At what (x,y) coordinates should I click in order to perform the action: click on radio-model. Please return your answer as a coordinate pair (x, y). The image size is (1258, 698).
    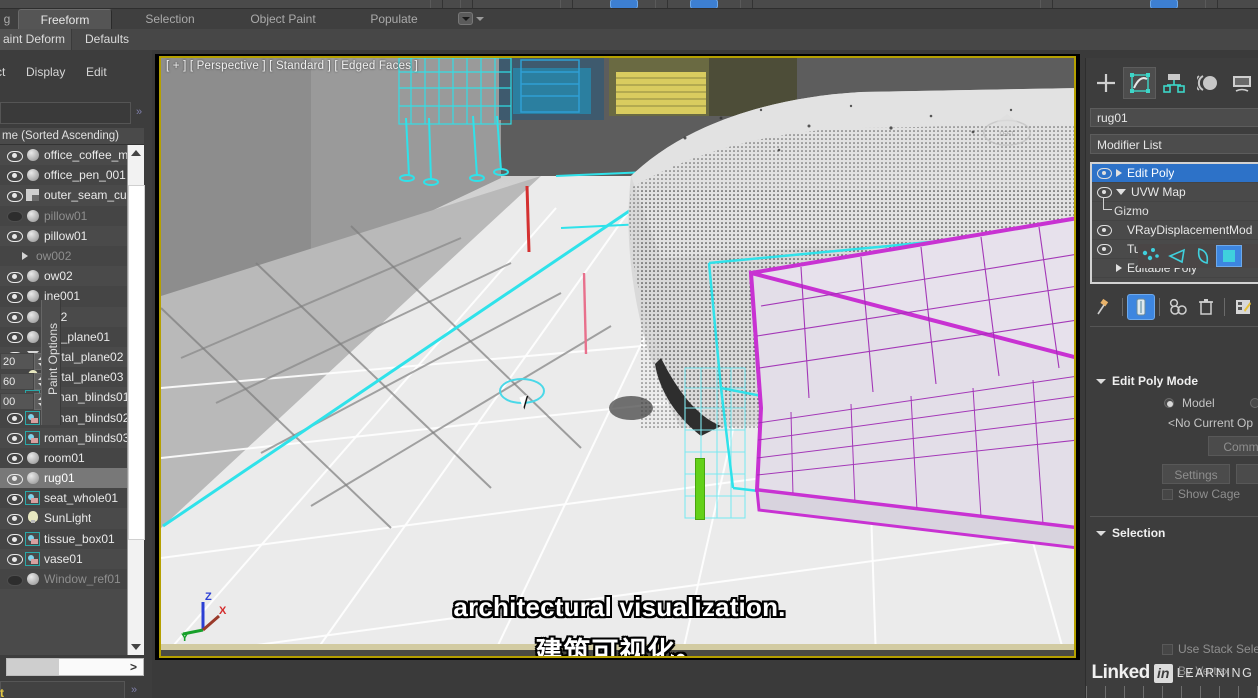
    Looking at the image, I should click on (1169, 403).